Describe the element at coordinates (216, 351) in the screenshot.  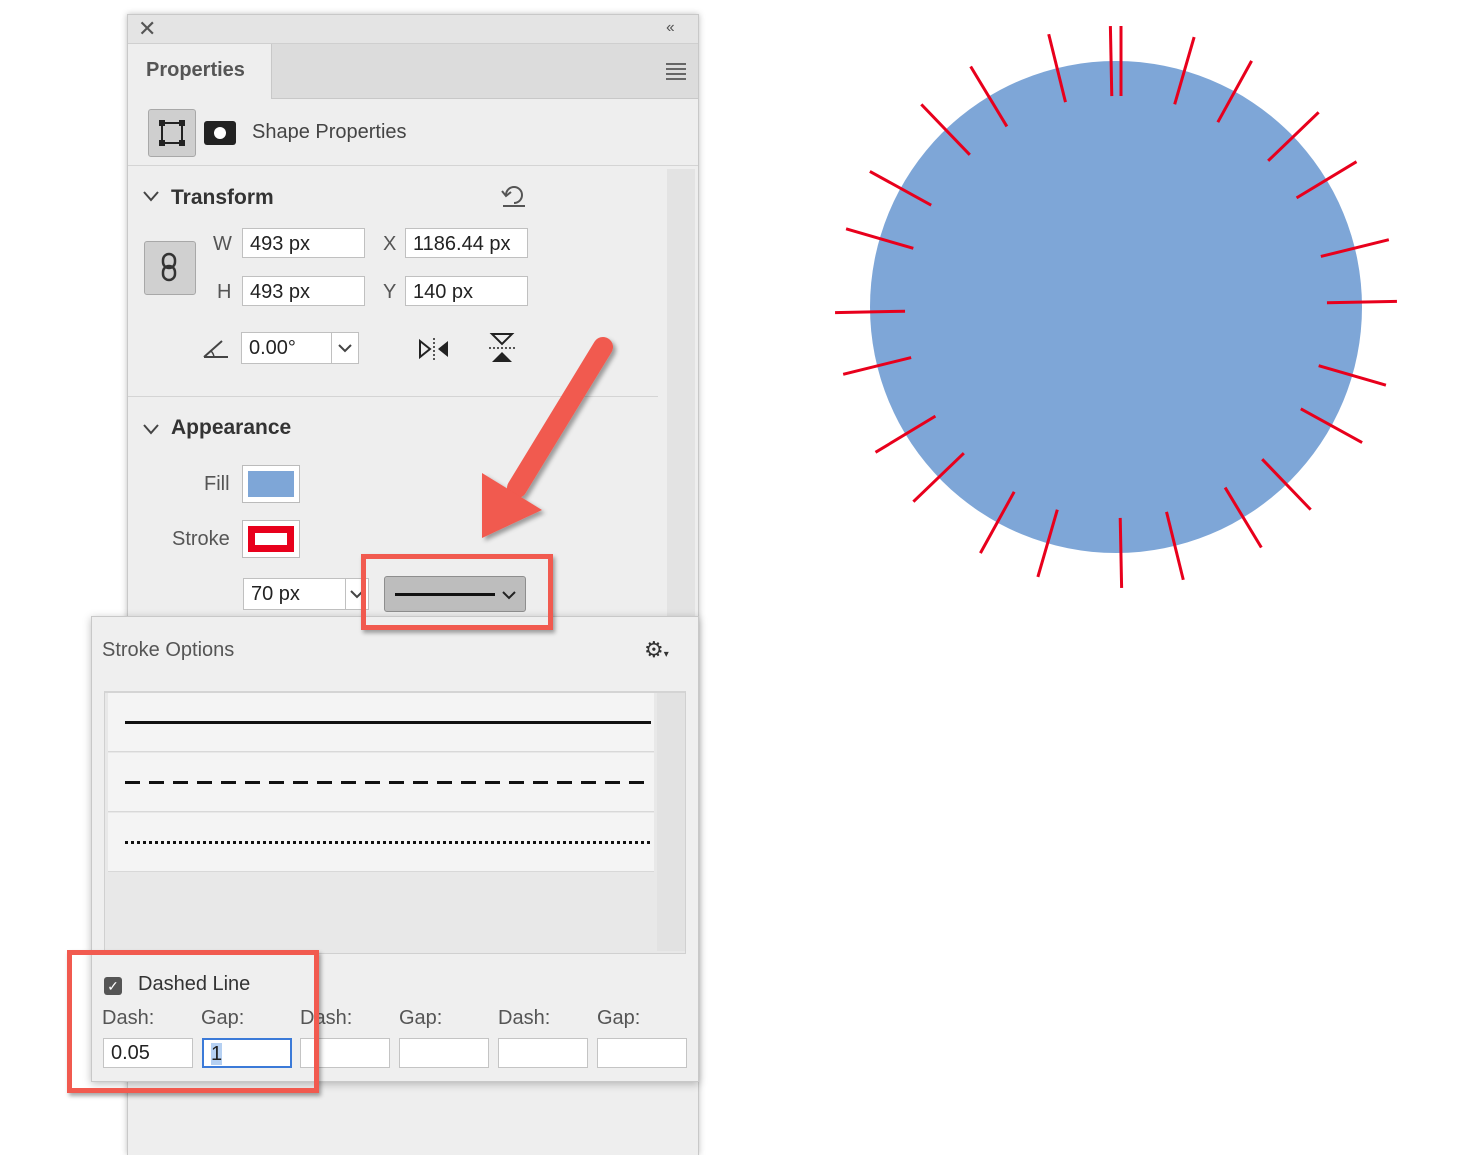
I see `rotation-angle-icon` at that location.